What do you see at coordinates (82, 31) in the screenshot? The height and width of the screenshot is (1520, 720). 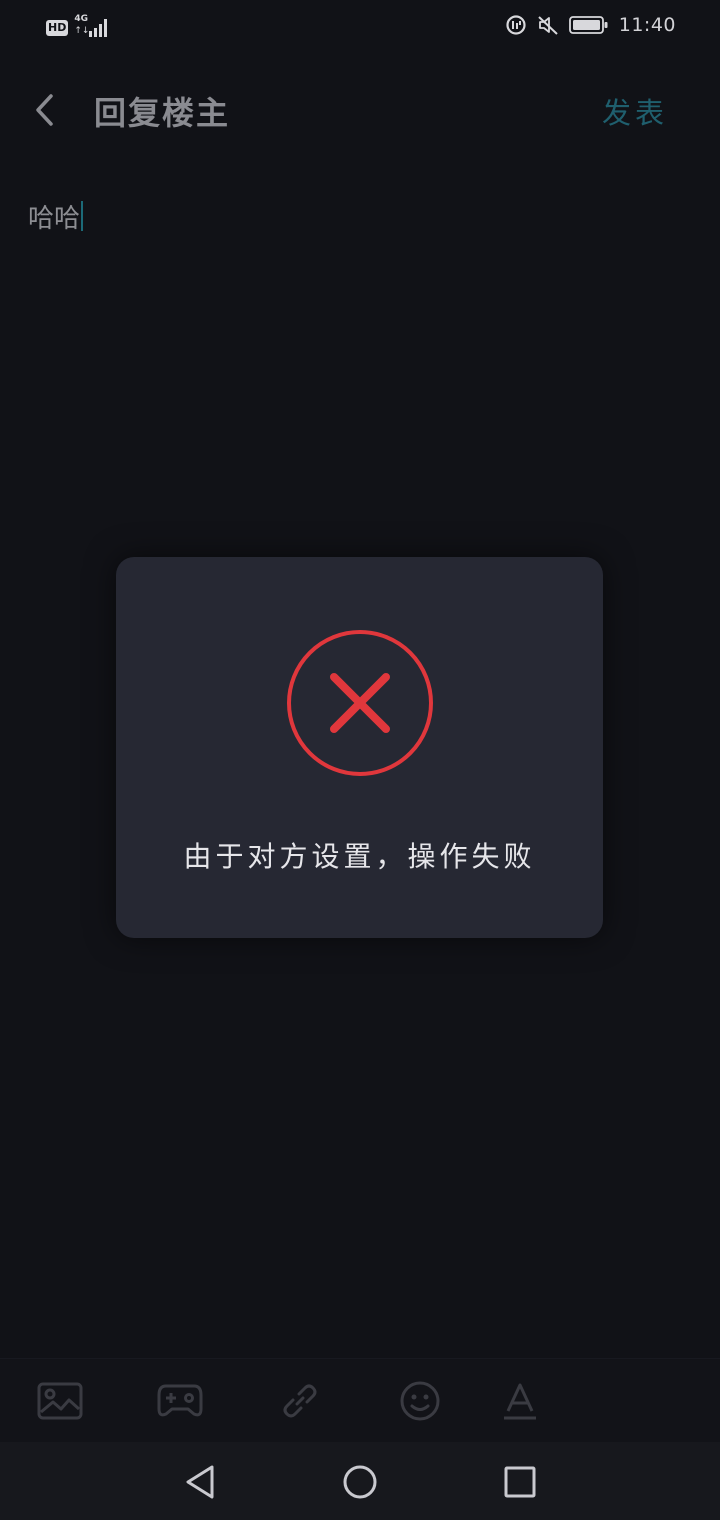 I see `network-activity-arrows: ↑↓` at bounding box center [82, 31].